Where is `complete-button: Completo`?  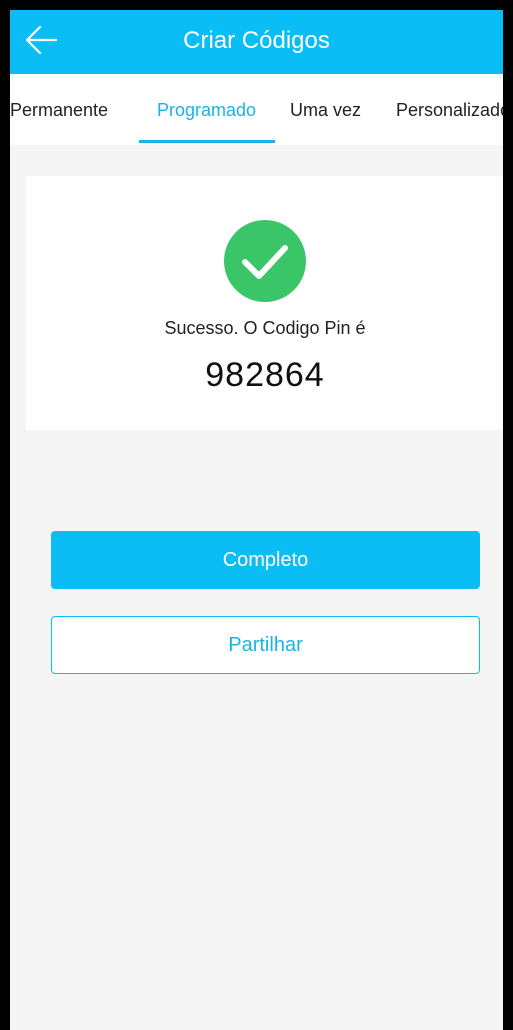
complete-button: Completo is located at coordinates (265, 560).